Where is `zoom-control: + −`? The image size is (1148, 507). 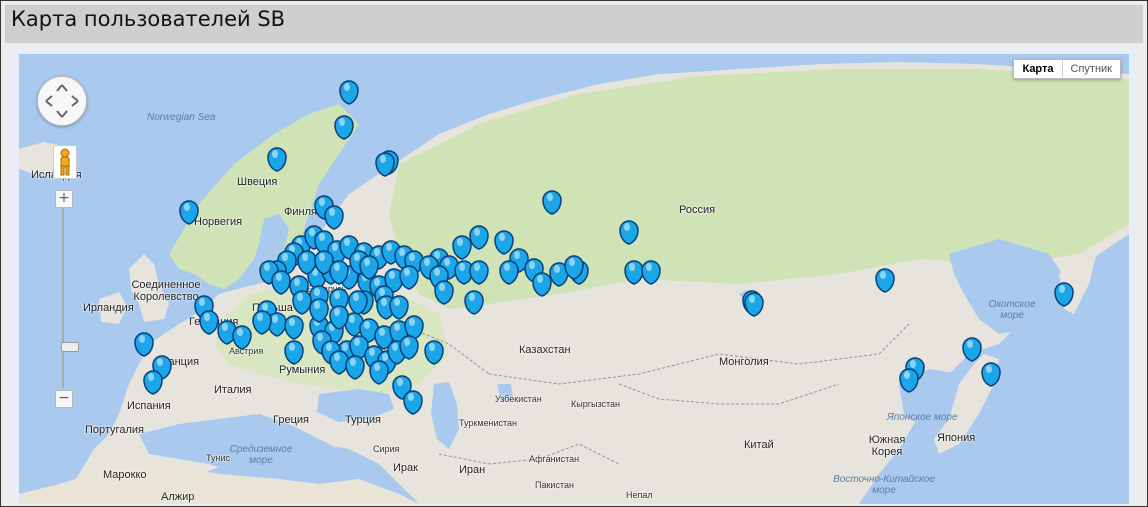 zoom-control: + − is located at coordinates (67, 299).